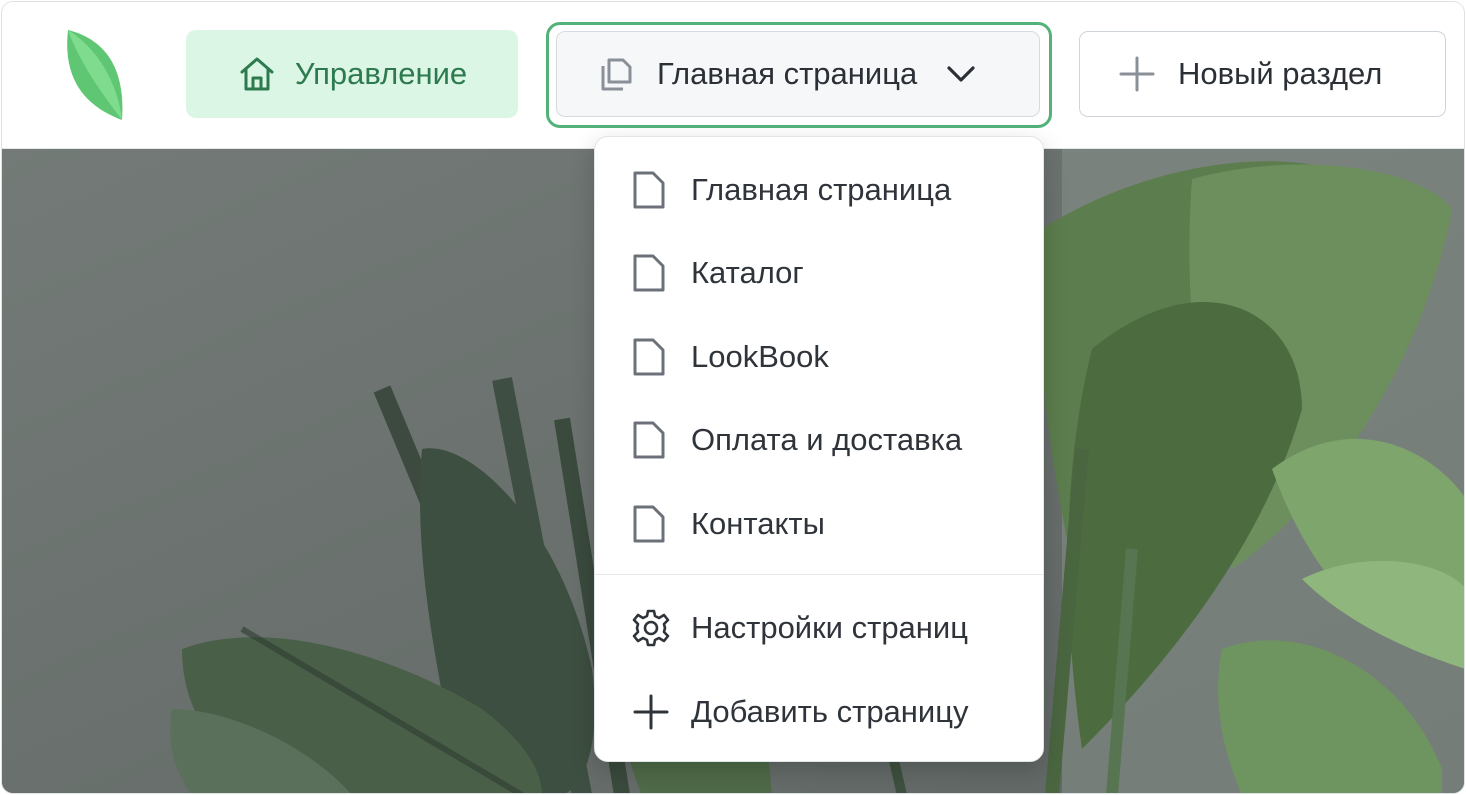 This screenshot has height=795, width=1466. What do you see at coordinates (651, 628) in the screenshot?
I see `gear-icon` at bounding box center [651, 628].